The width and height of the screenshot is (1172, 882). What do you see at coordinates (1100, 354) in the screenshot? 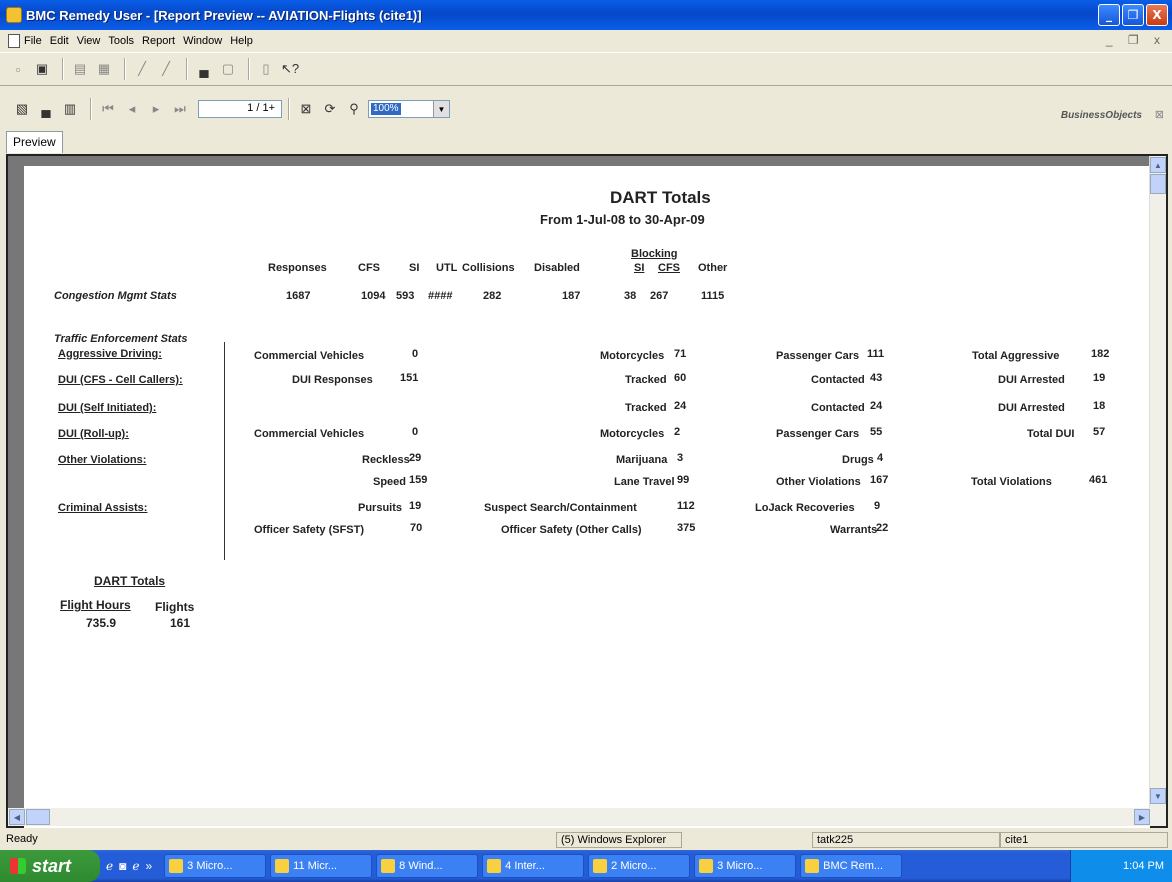
I see `aggressive-total-value: 182` at bounding box center [1100, 354].